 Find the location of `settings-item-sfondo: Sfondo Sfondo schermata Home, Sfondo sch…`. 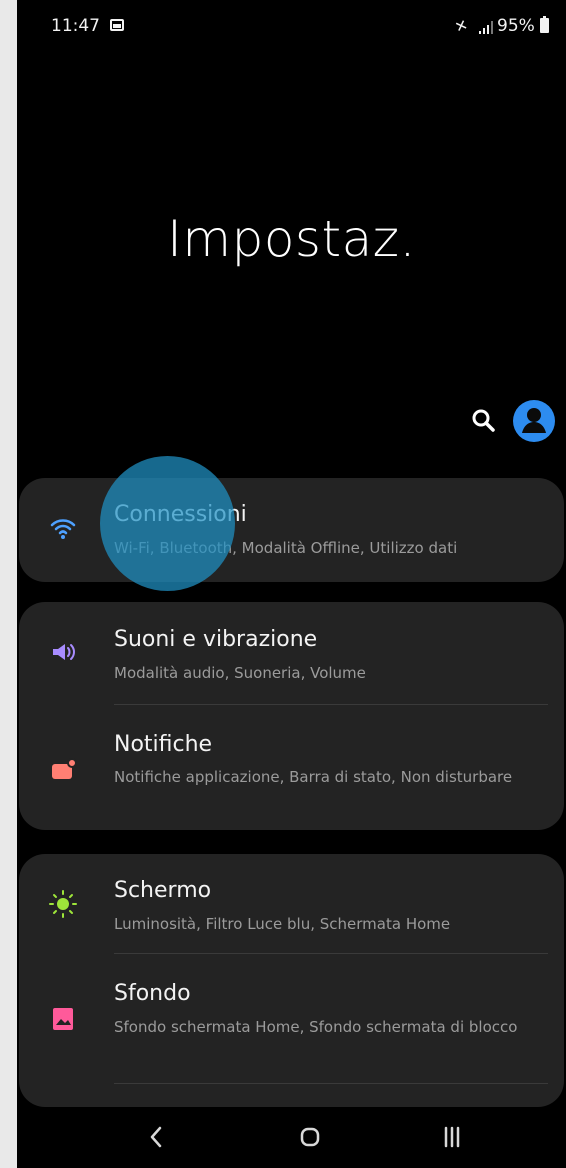

settings-item-sfondo: Sfondo Sfondo schermata Home, Sfondo sch… is located at coordinates (291, 1018).